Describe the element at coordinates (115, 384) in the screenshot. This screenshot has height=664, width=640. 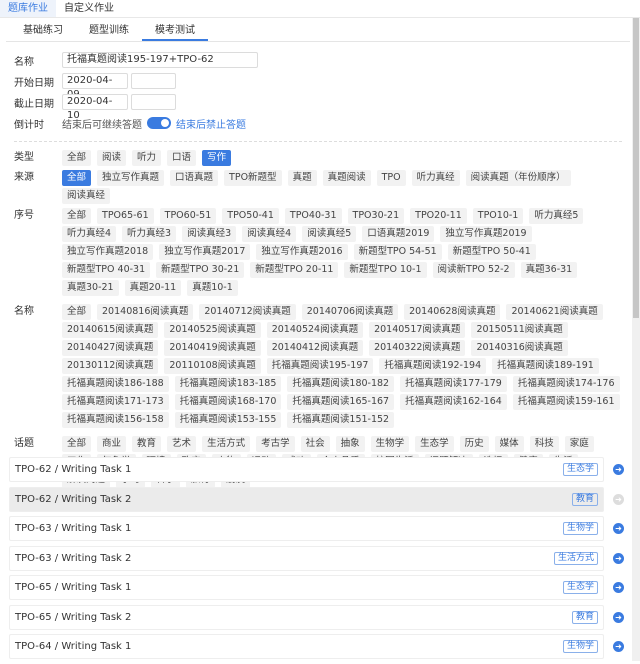
I see `filter-tag: 托福真题阅读186-188` at that location.